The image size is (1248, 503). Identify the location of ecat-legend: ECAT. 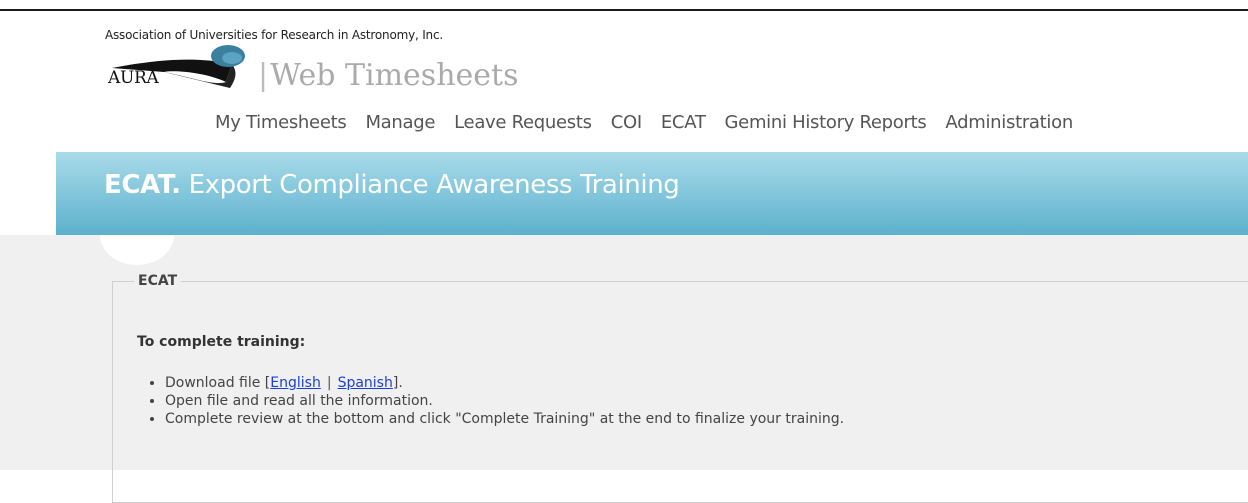
(158, 281).